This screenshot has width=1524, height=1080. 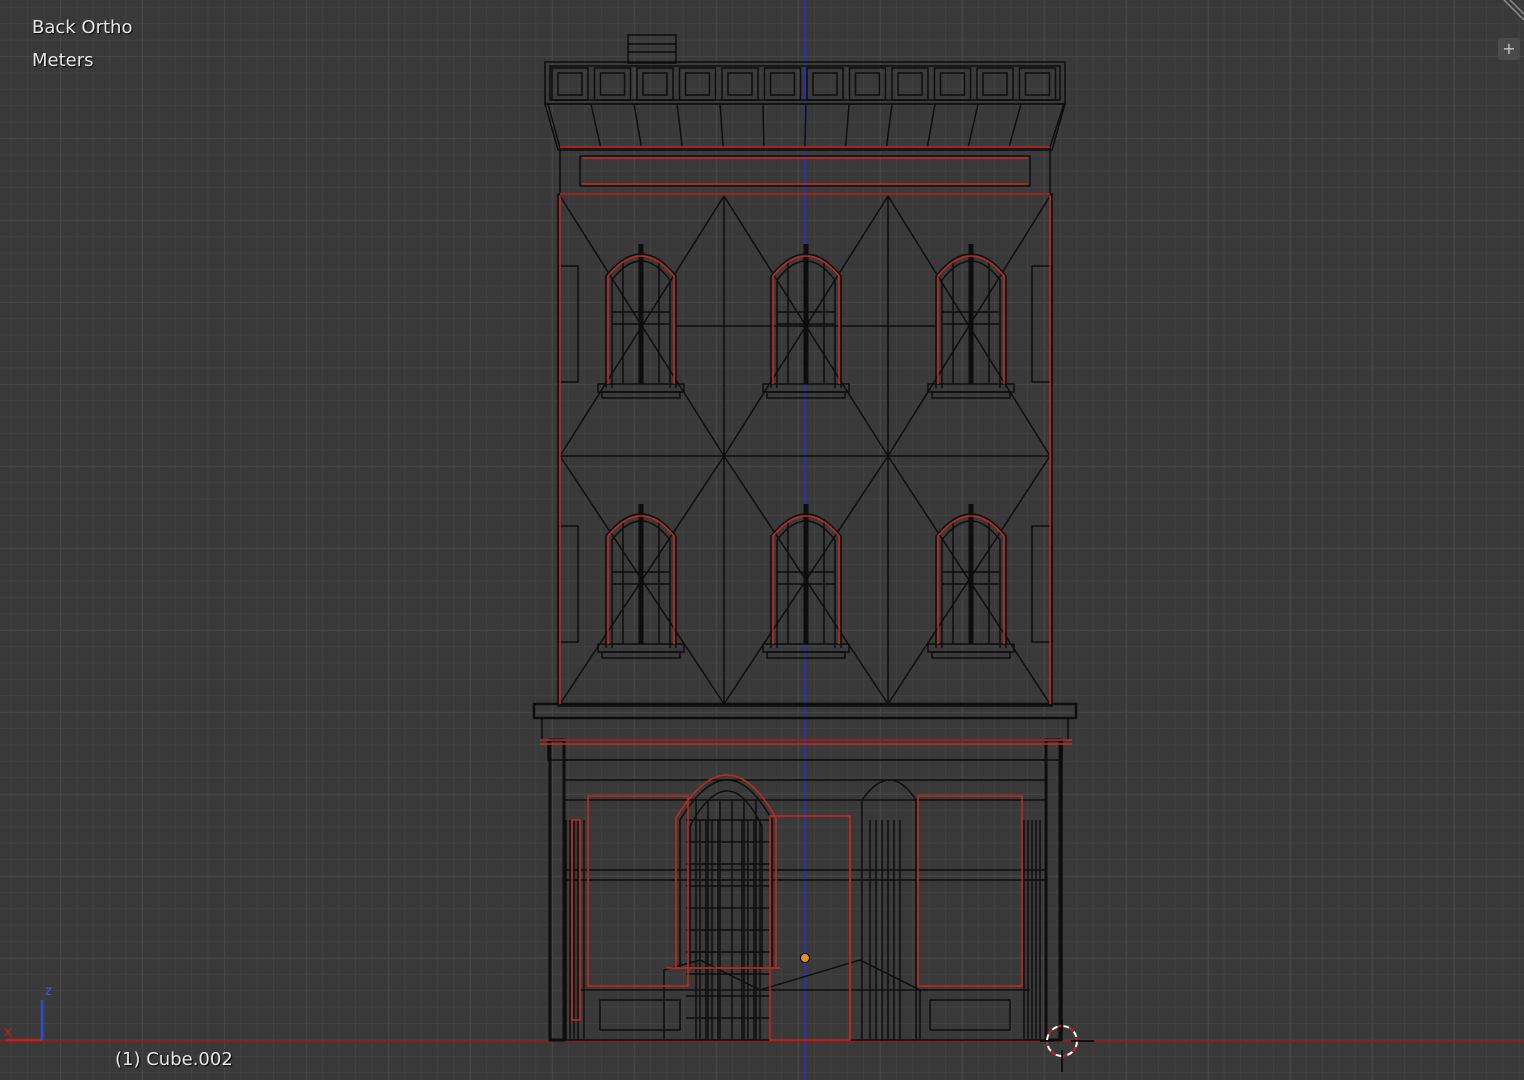 I want to click on unit-label: Meters, so click(x=63, y=60).